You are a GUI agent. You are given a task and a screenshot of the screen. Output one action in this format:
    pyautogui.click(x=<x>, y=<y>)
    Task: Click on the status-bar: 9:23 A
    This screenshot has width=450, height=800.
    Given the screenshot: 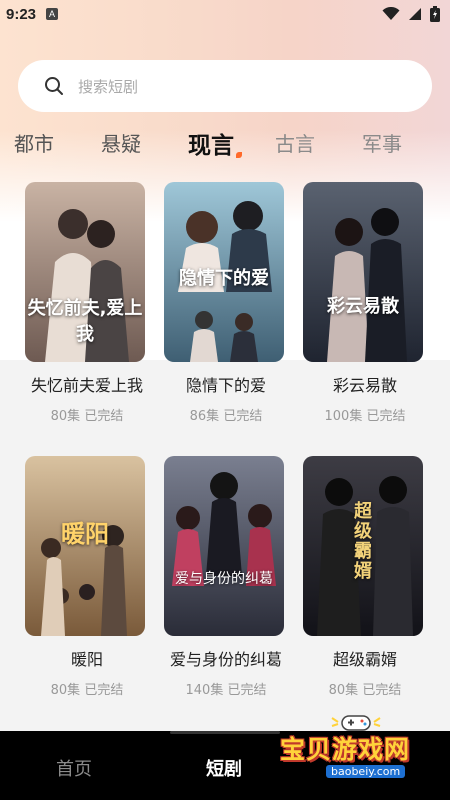 What is the action you would take?
    pyautogui.click(x=225, y=14)
    